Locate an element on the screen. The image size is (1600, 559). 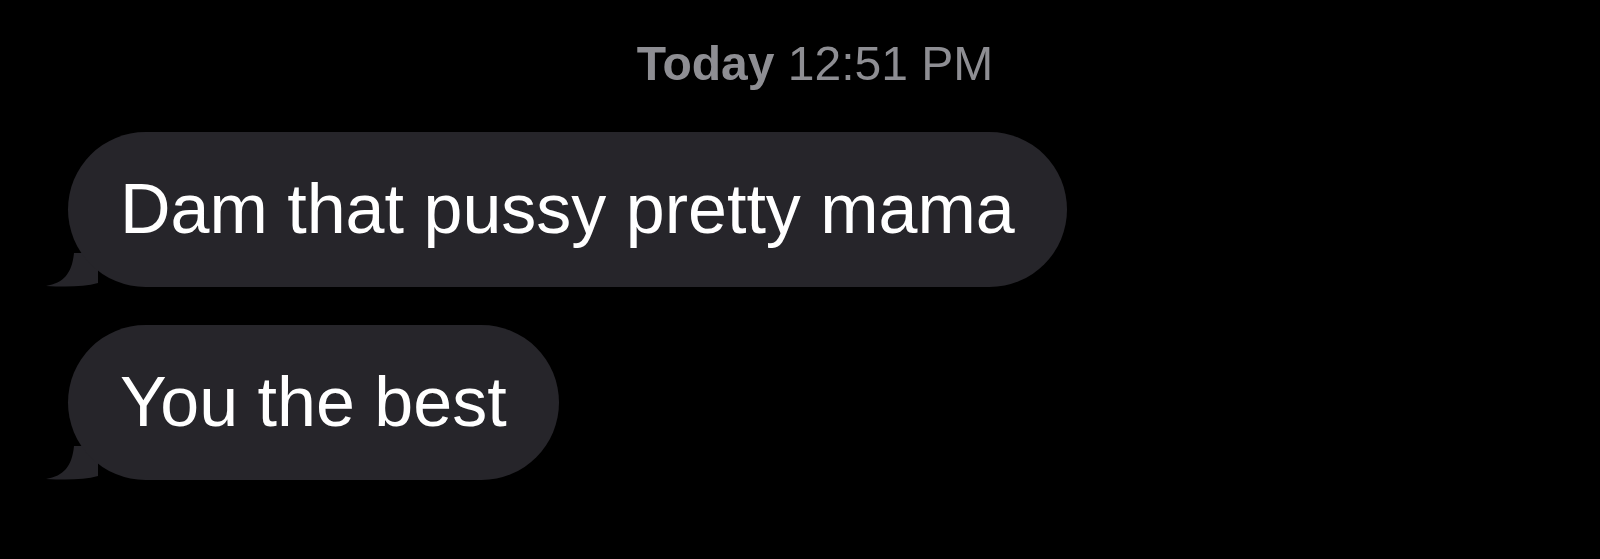
message-bubble: You the best is located at coordinates (313, 402).